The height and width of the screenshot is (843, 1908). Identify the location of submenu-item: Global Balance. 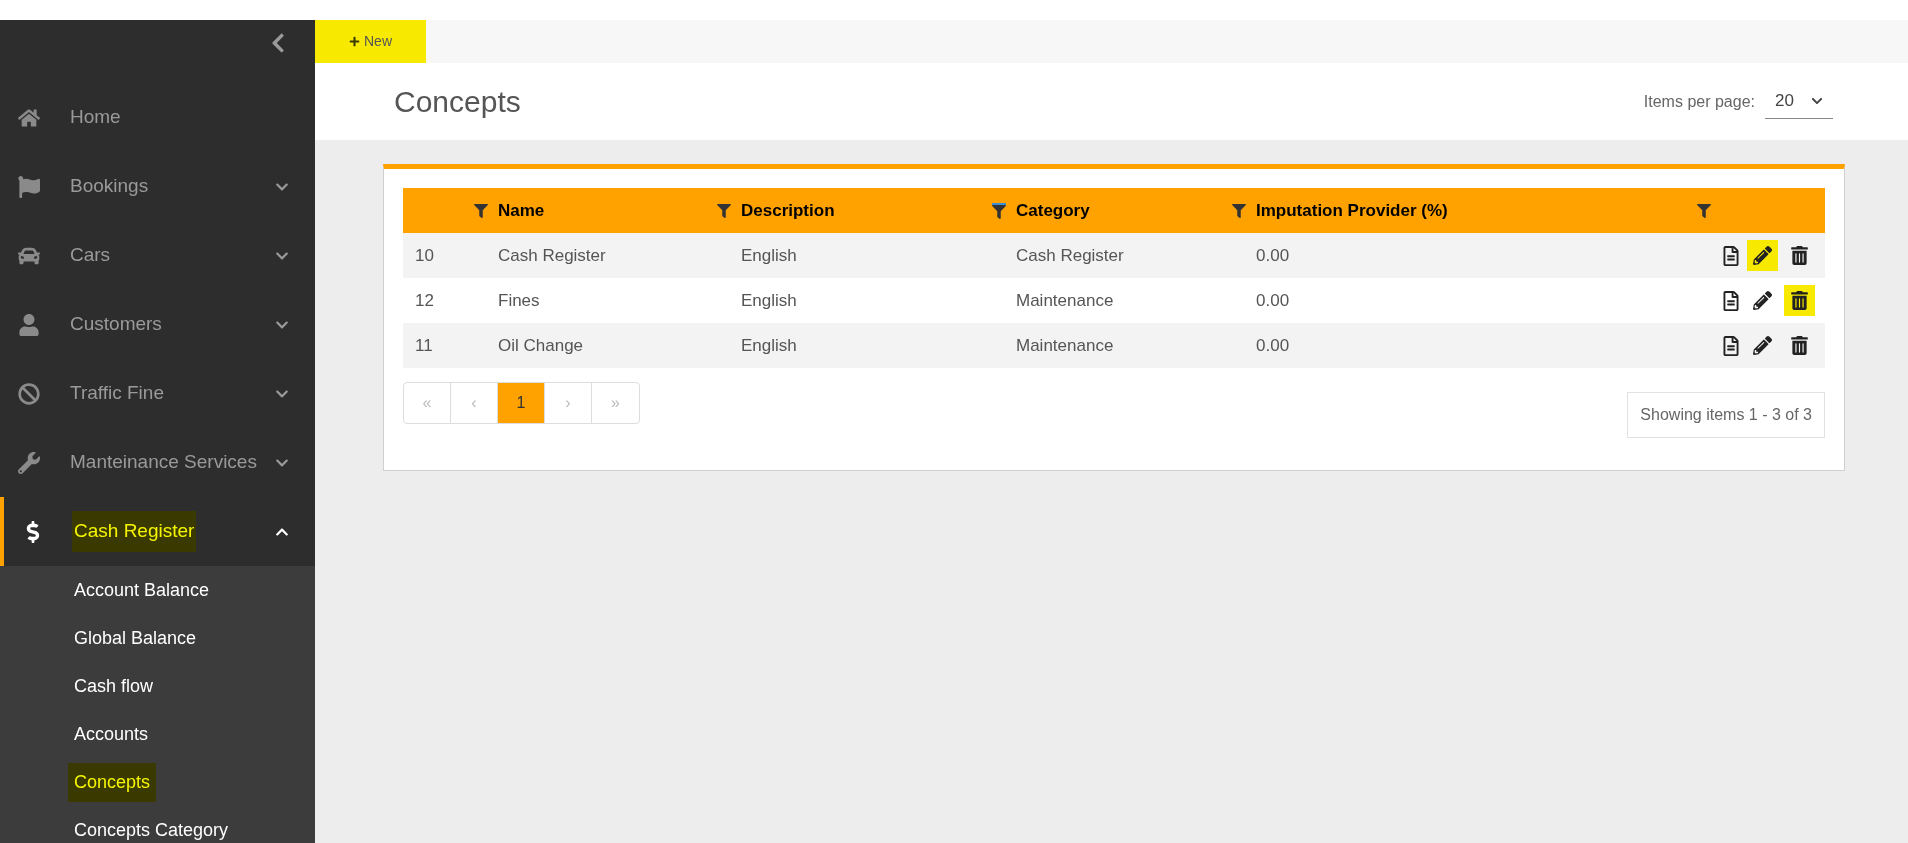
(135, 638).